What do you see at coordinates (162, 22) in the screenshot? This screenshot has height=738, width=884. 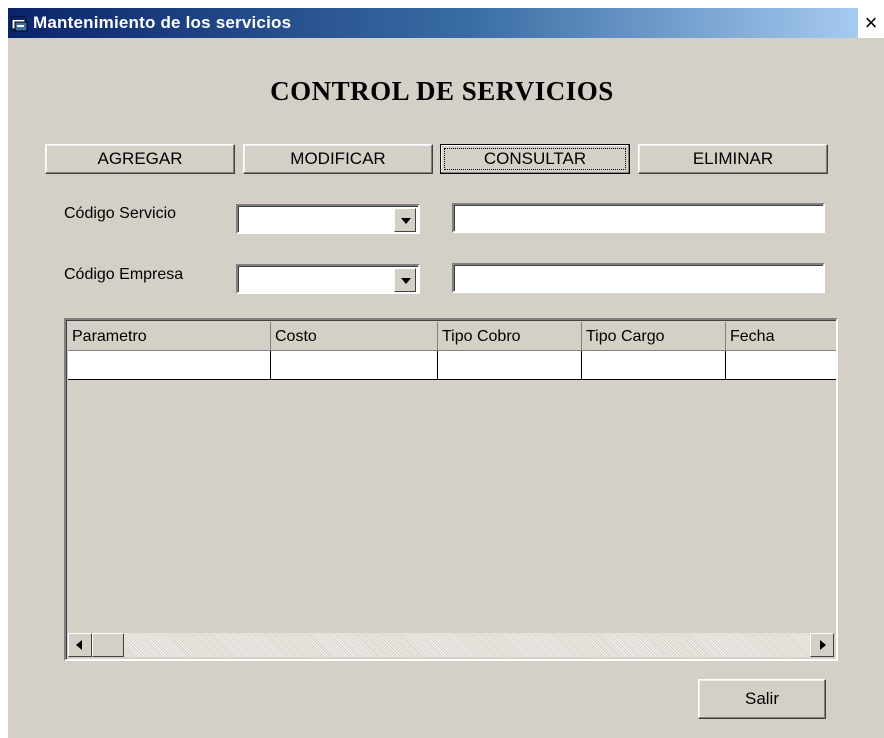 I see `window-title: Mantenimiento de los servicios` at bounding box center [162, 22].